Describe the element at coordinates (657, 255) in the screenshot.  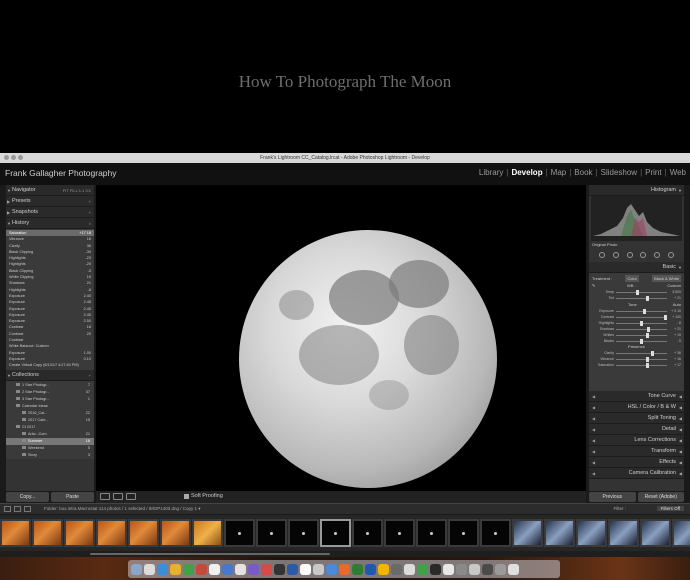
I see `radial-filter-icon` at that location.